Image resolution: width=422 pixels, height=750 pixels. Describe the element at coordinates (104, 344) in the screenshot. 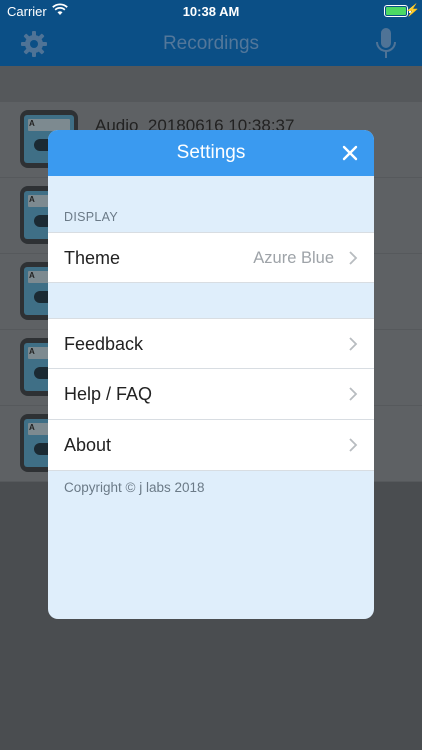

I see `feedback-label: Feedback` at that location.